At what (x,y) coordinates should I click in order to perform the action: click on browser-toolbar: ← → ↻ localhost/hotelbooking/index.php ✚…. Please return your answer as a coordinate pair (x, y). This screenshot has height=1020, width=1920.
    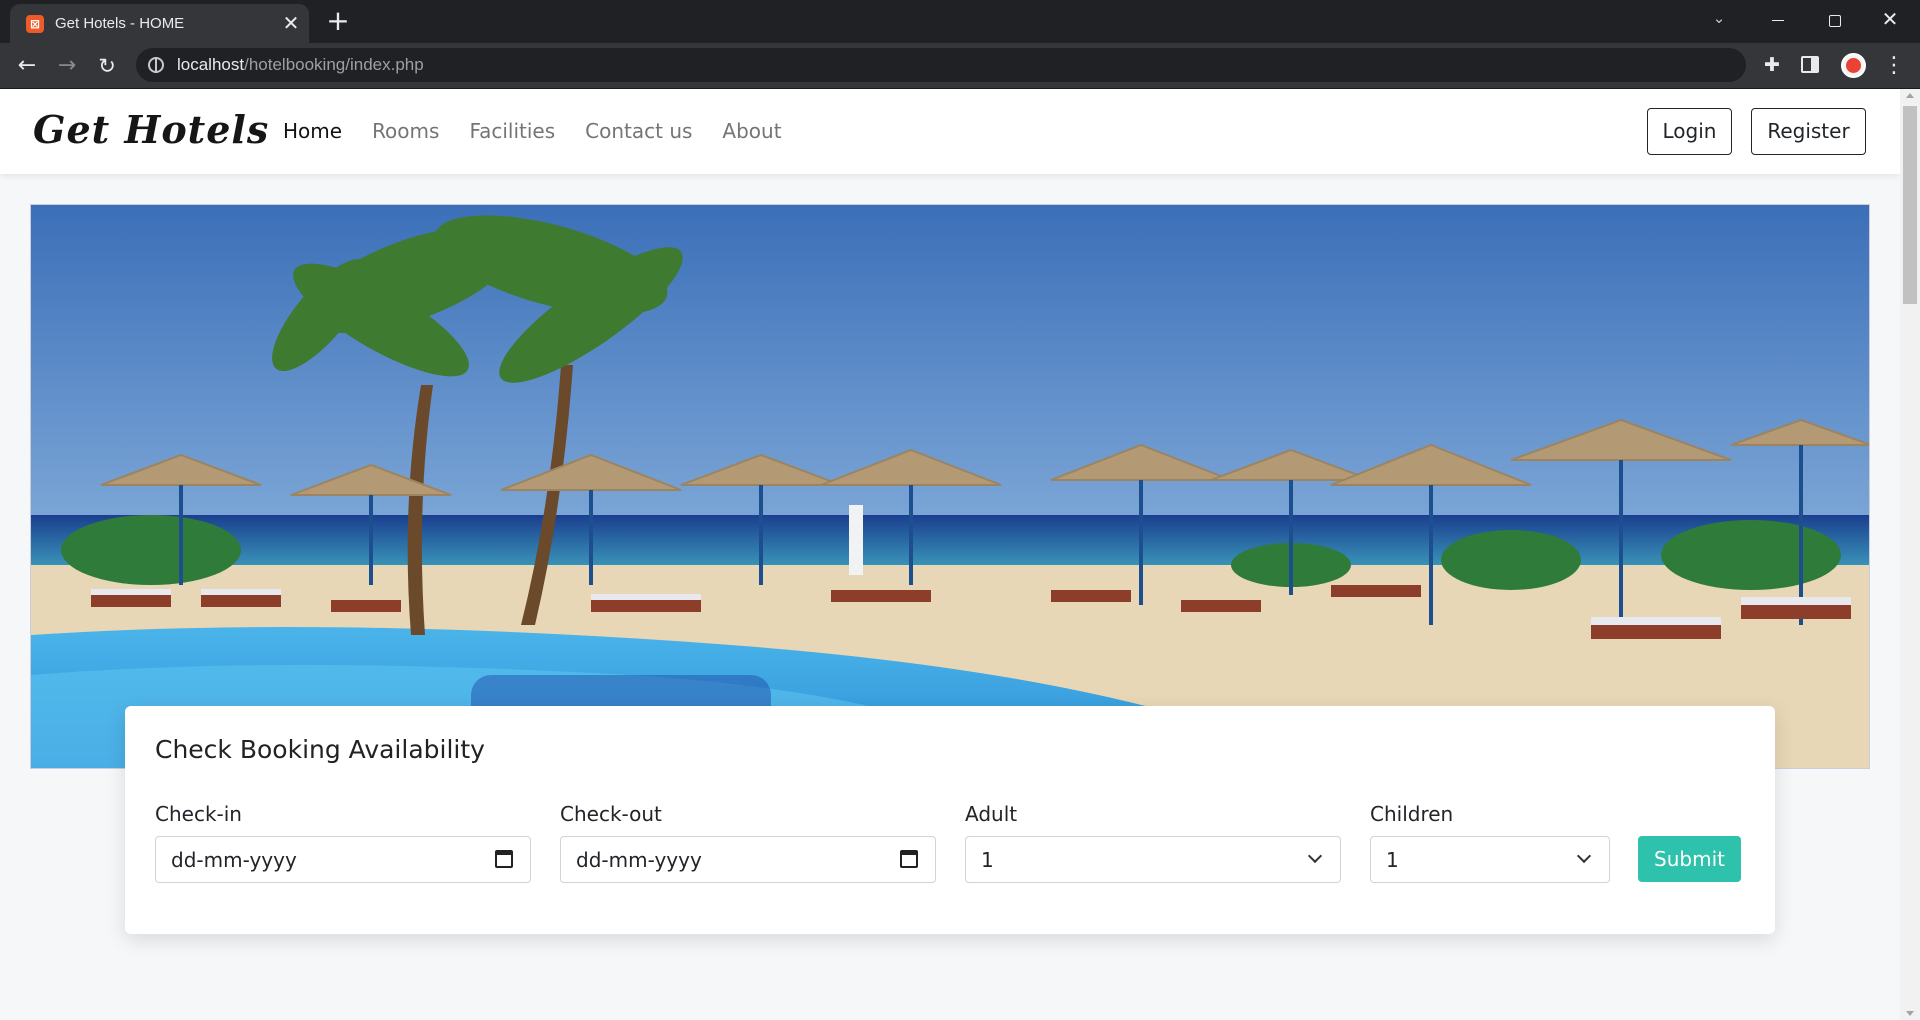
    Looking at the image, I should click on (960, 66).